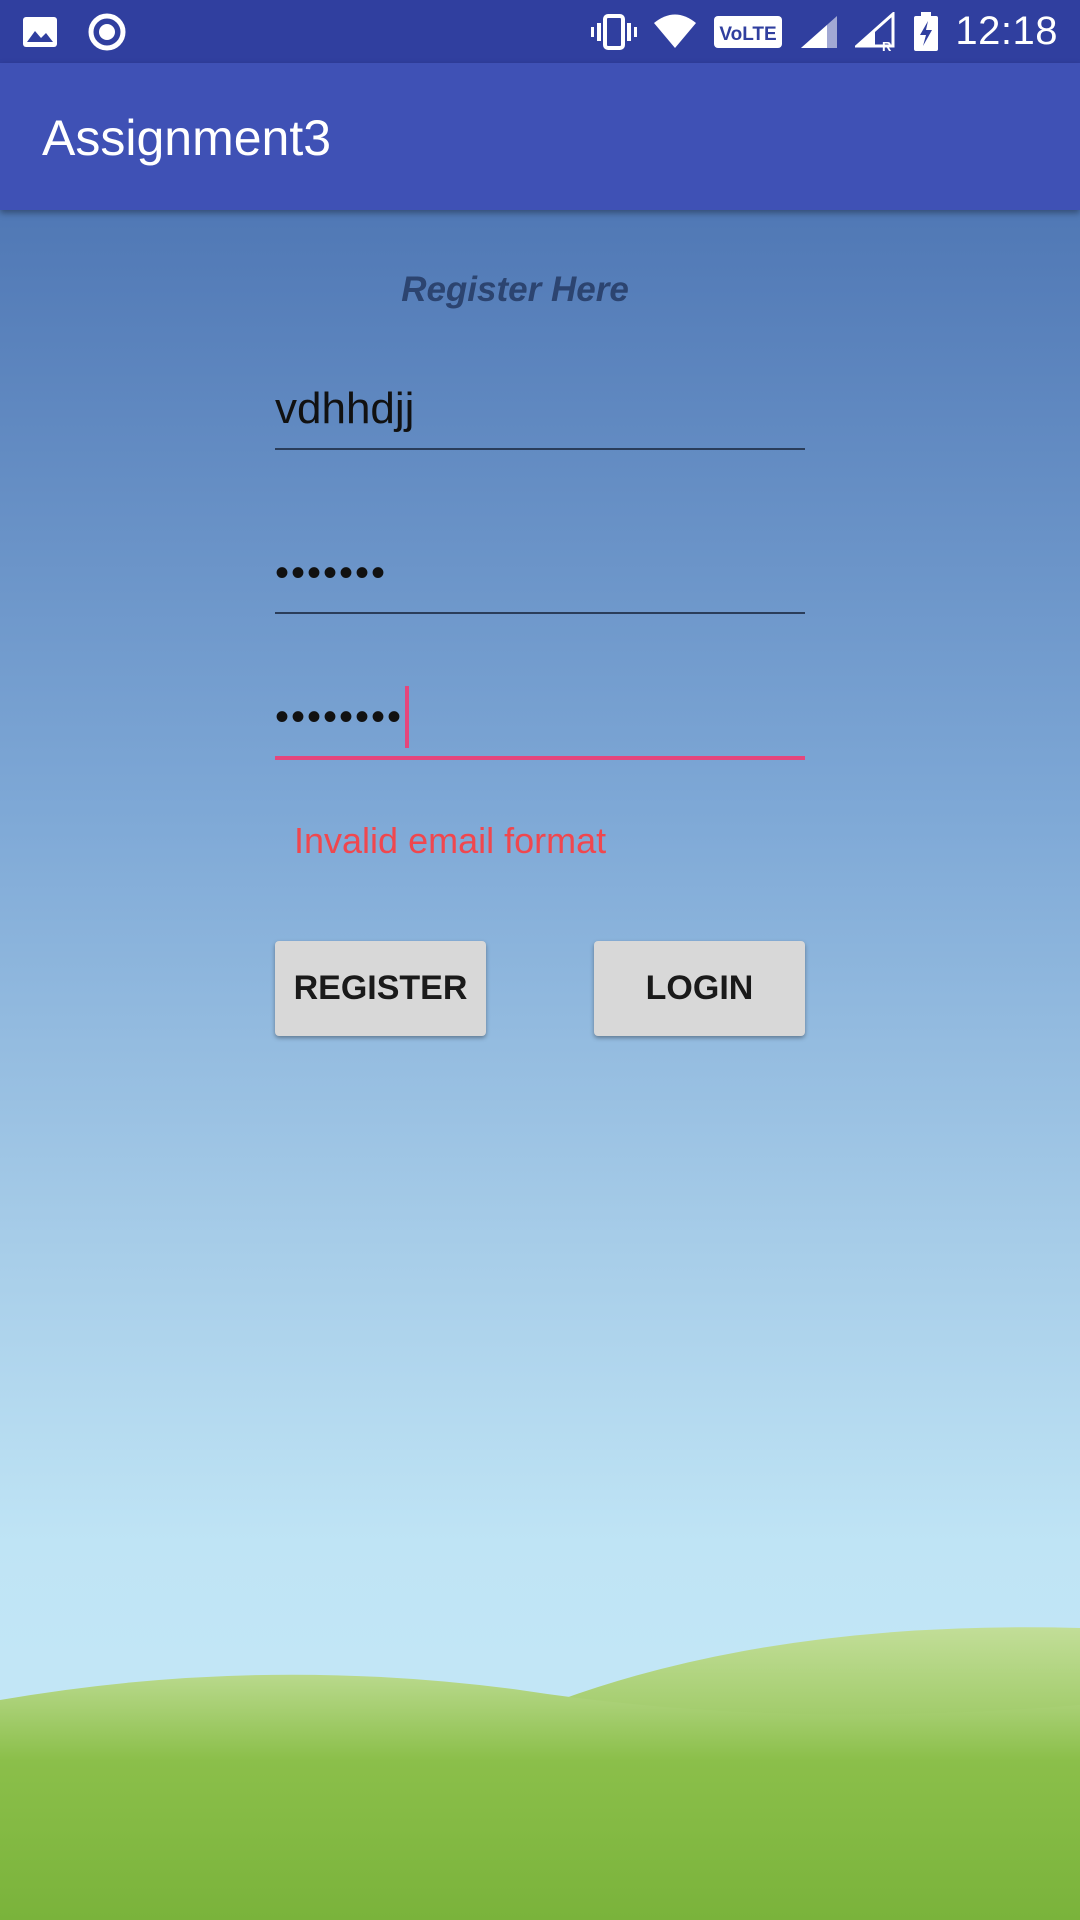 This screenshot has height=1920, width=1080. What do you see at coordinates (1006, 31) in the screenshot?
I see `status-time: 12:18` at bounding box center [1006, 31].